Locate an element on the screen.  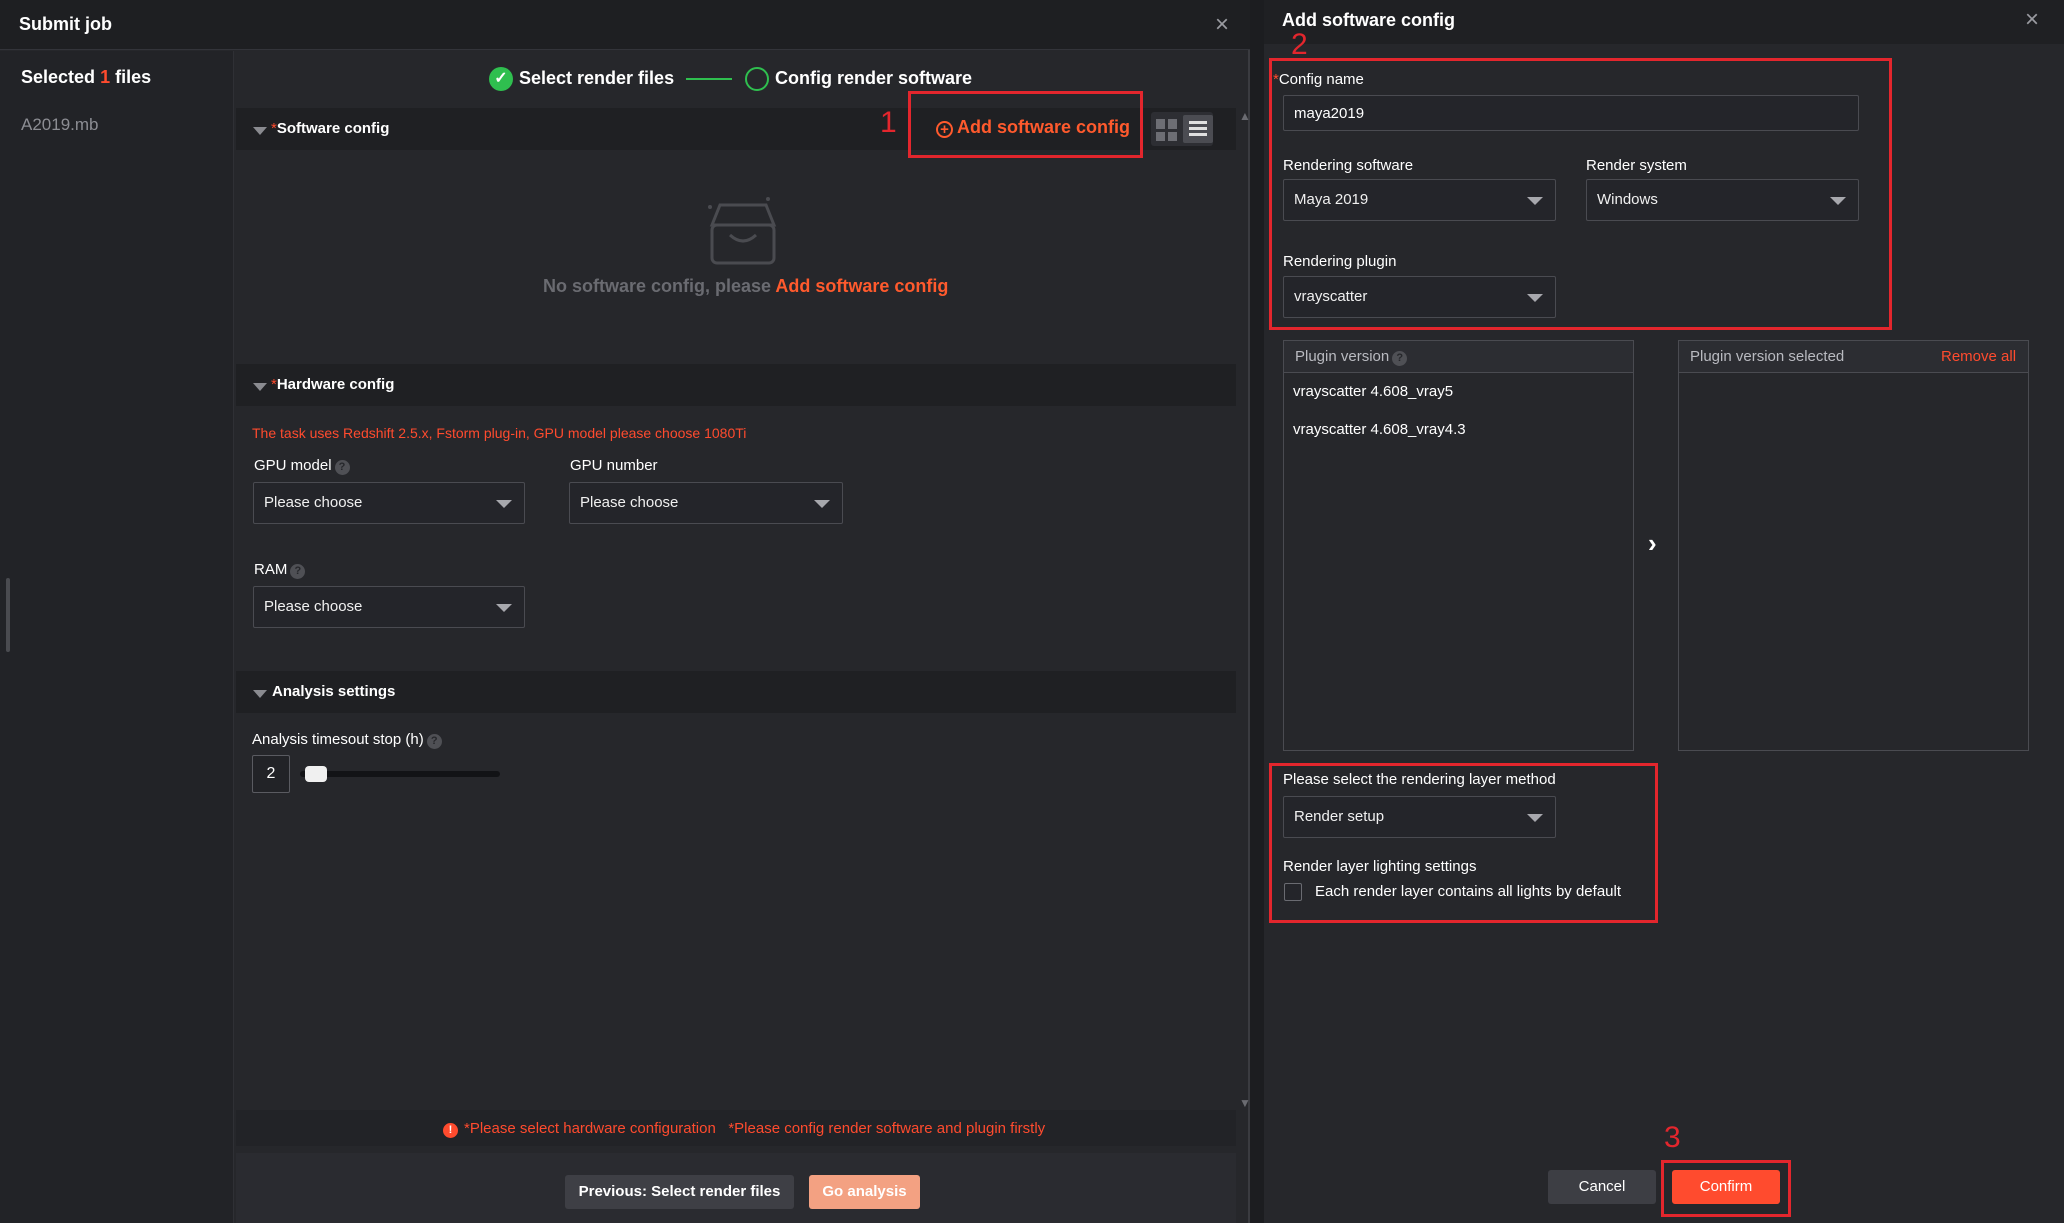
ram-value: Please choose is located at coordinates (313, 606).